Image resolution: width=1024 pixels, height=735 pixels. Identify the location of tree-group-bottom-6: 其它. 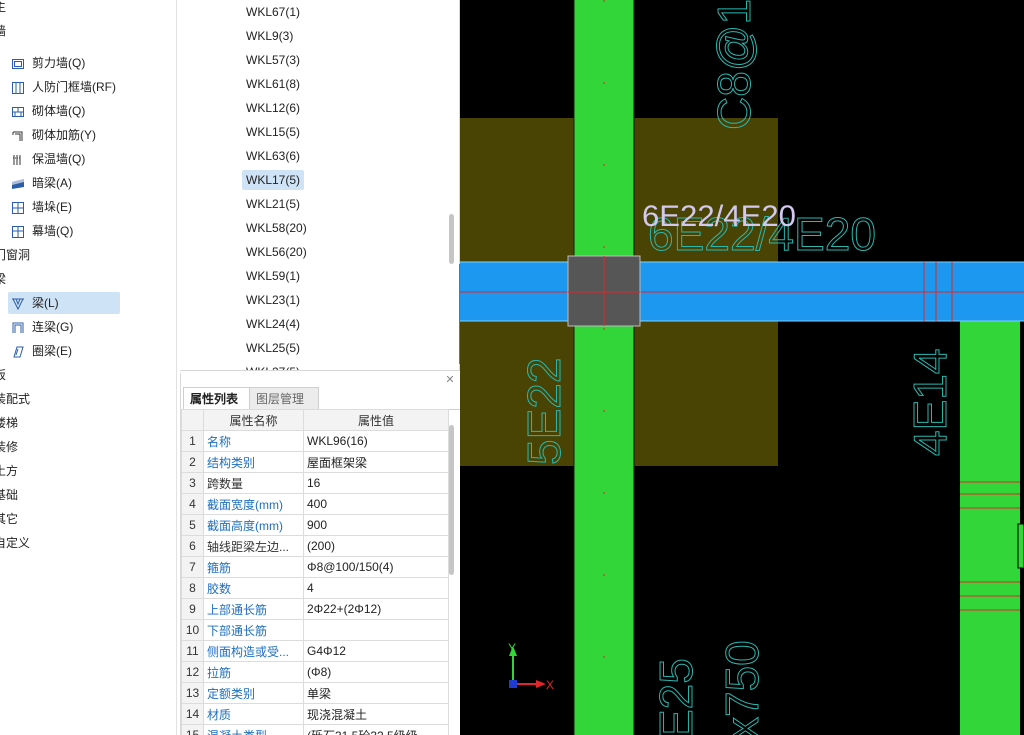
(9, 519).